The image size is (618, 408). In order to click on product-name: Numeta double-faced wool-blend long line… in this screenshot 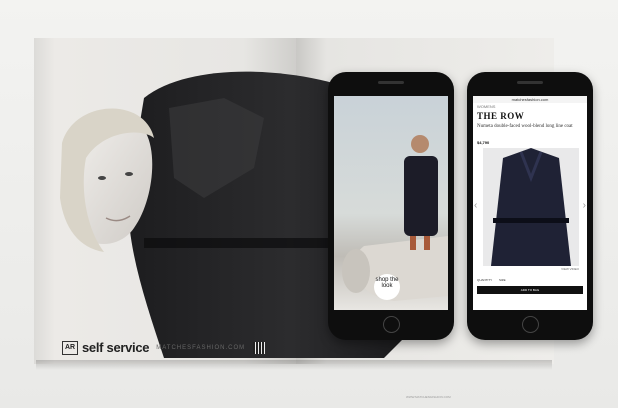, I will do `click(525, 126)`.